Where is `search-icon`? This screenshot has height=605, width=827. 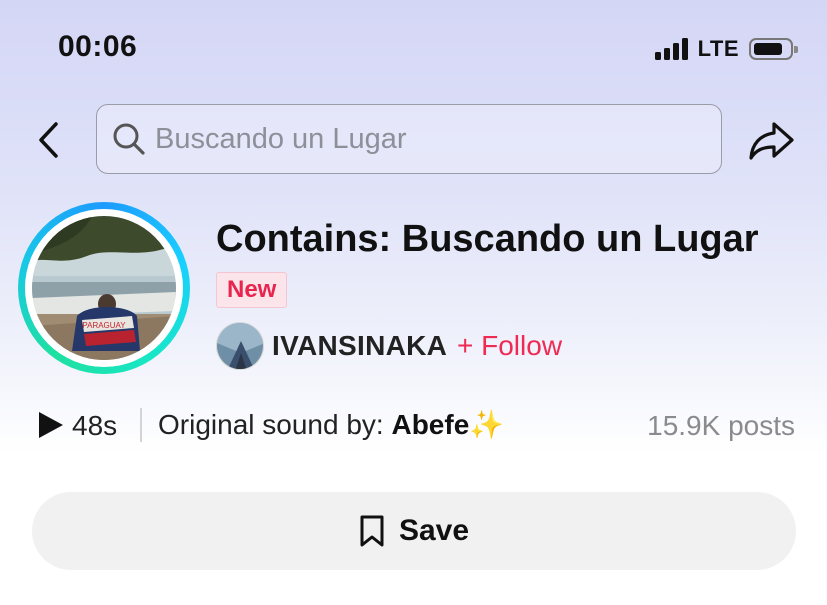
search-icon is located at coordinates (129, 139).